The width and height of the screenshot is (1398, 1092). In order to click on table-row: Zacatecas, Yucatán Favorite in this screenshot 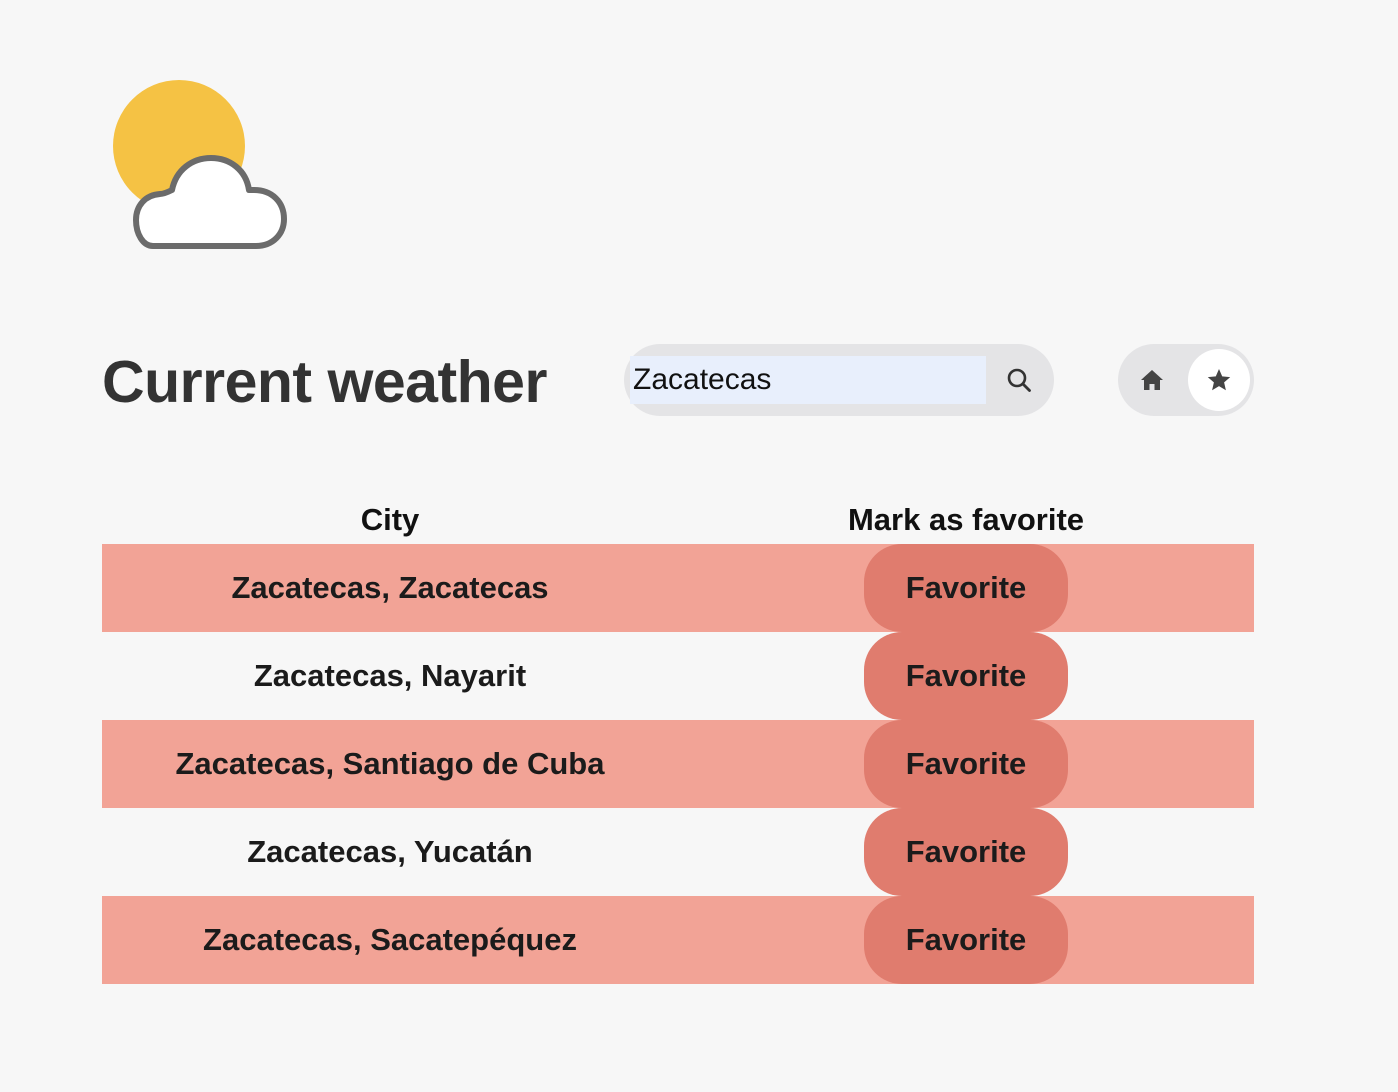, I will do `click(678, 852)`.